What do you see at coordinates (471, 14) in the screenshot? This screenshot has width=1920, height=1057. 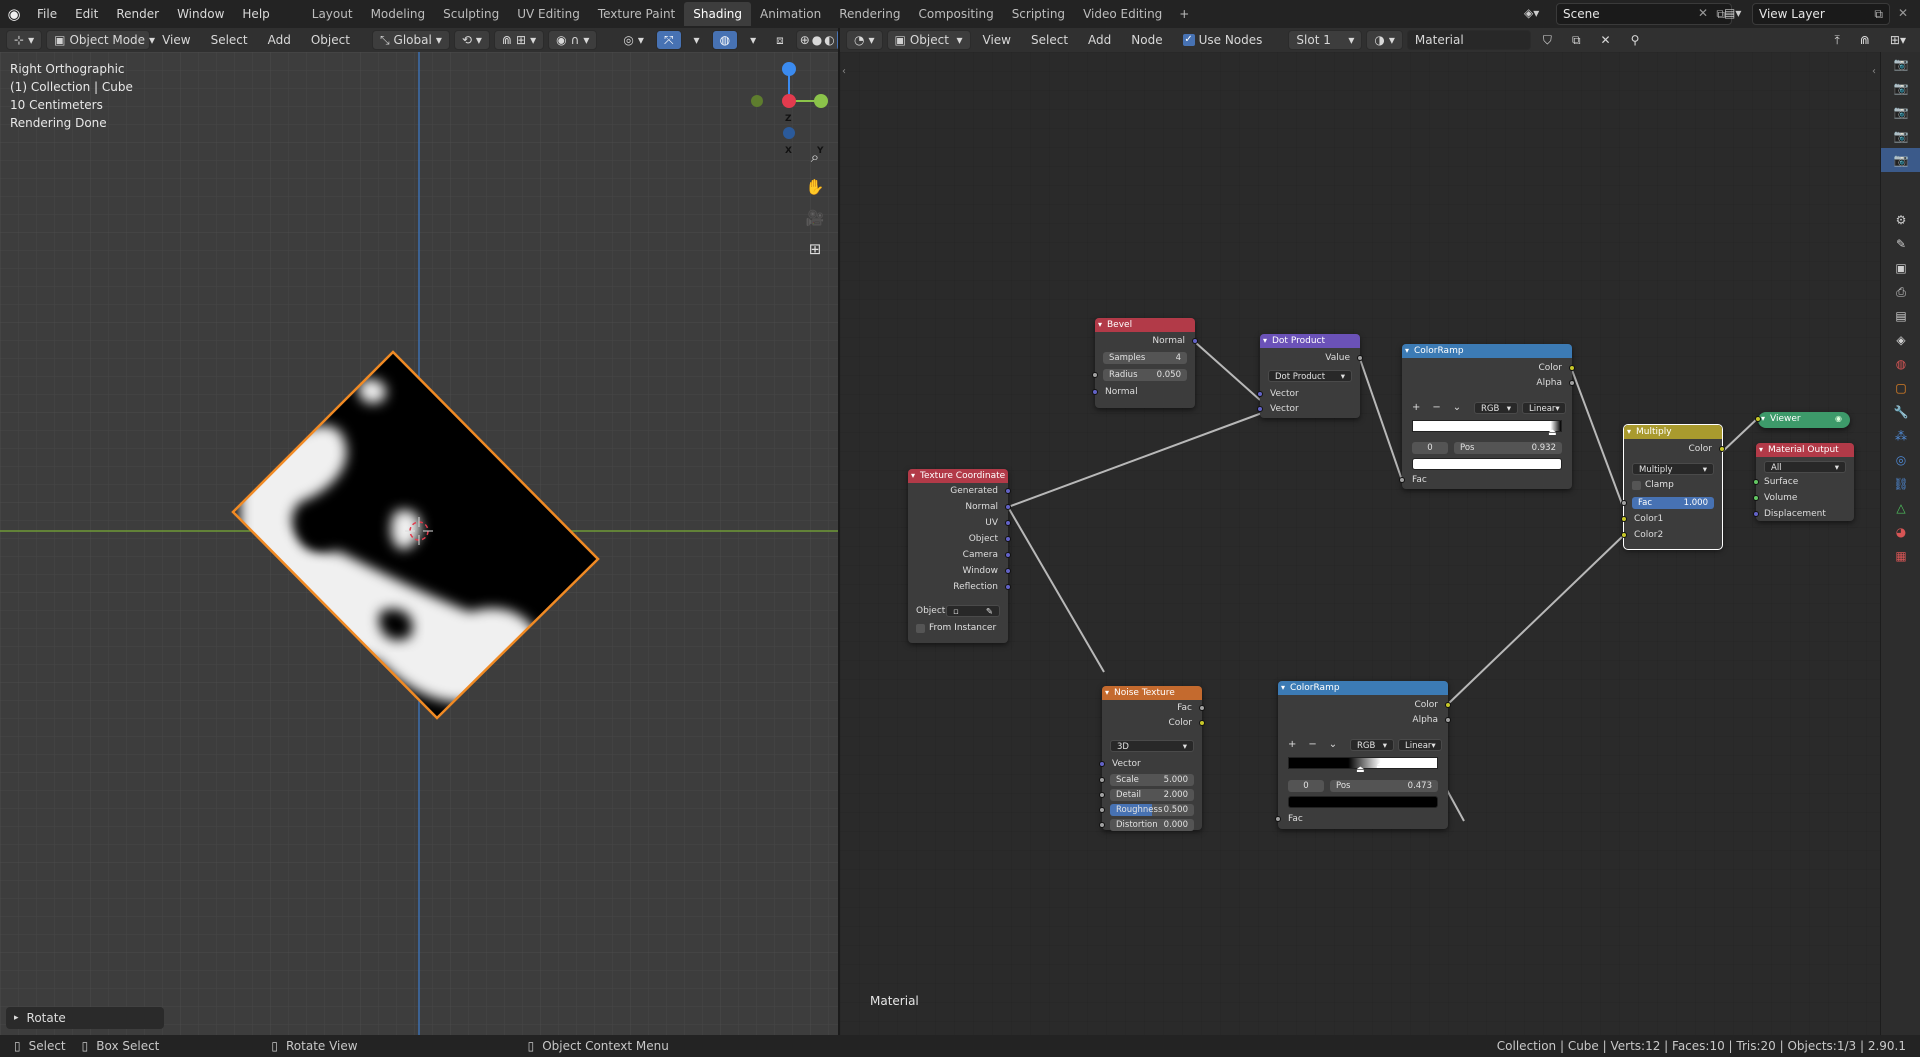 I see `tab-sculpting: Sculpting` at bounding box center [471, 14].